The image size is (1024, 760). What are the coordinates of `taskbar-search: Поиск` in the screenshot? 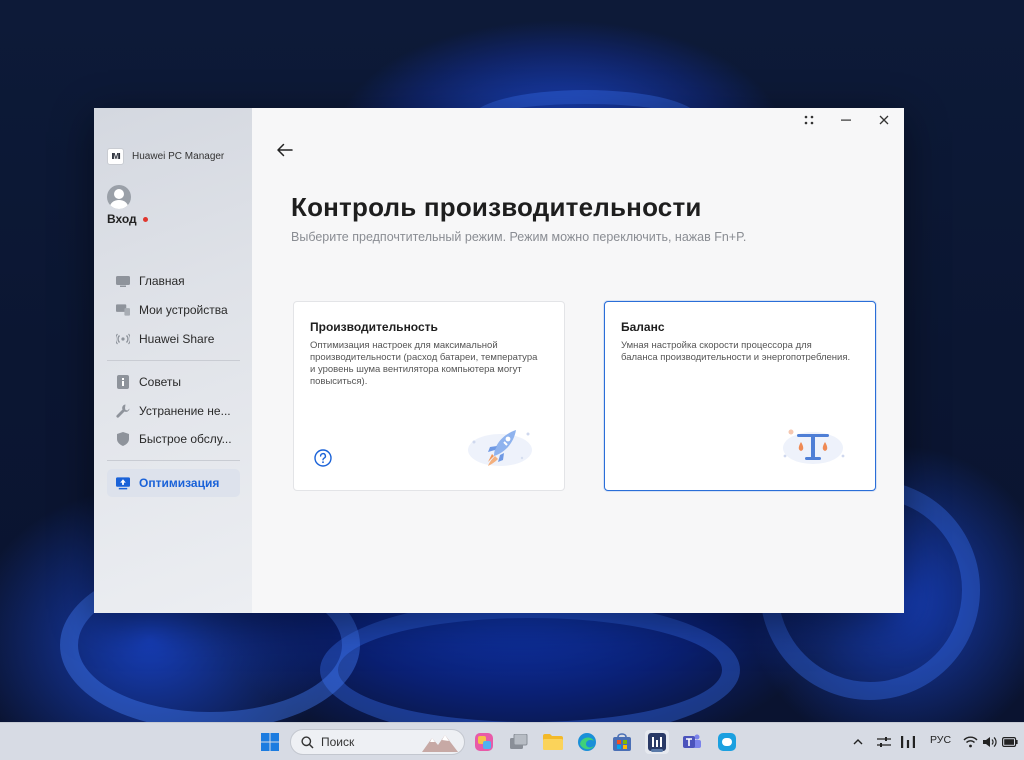 It's located at (377, 742).